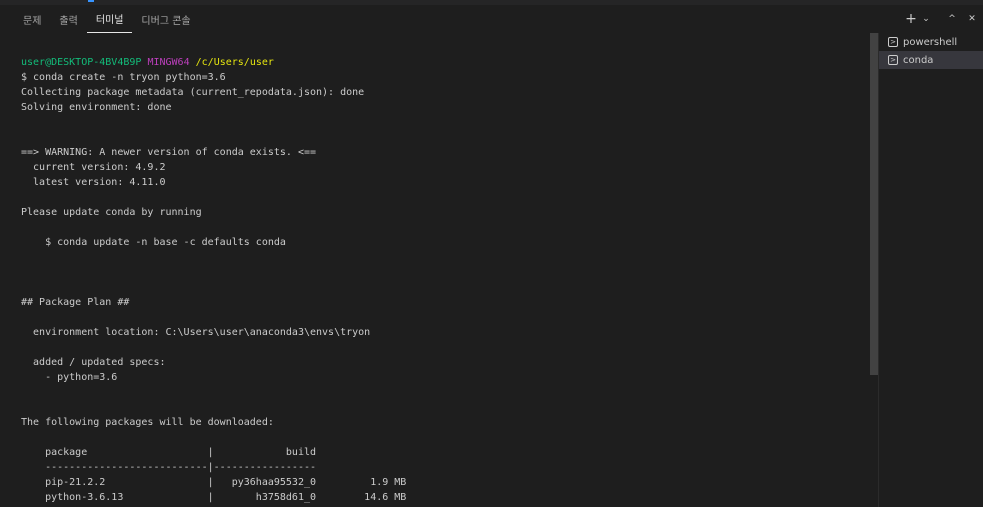 The height and width of the screenshot is (507, 983). What do you see at coordinates (91, 1) in the screenshot?
I see `activity-indicator` at bounding box center [91, 1].